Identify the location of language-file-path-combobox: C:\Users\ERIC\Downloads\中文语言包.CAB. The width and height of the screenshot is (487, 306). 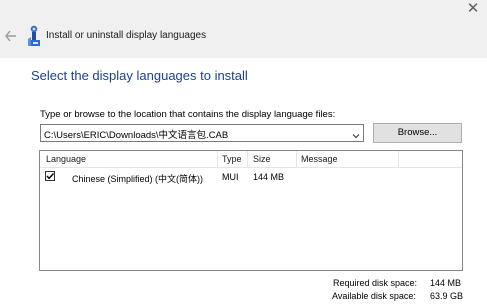
(202, 133).